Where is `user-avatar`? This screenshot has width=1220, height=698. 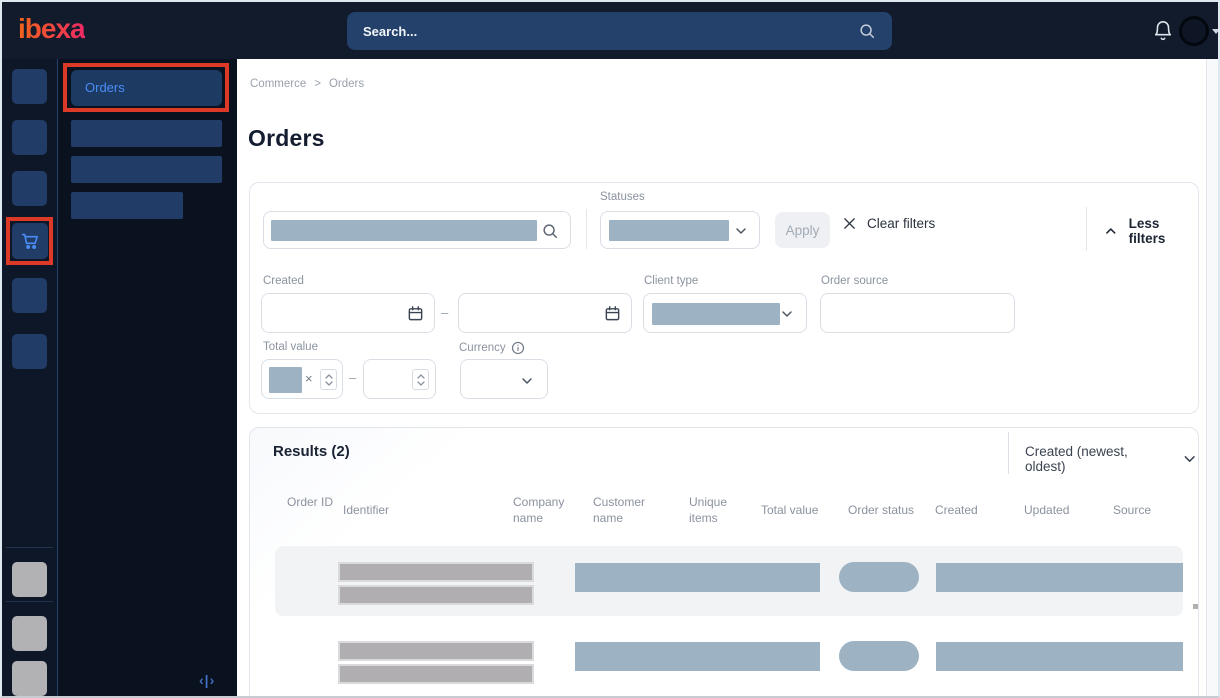
user-avatar is located at coordinates (1194, 31).